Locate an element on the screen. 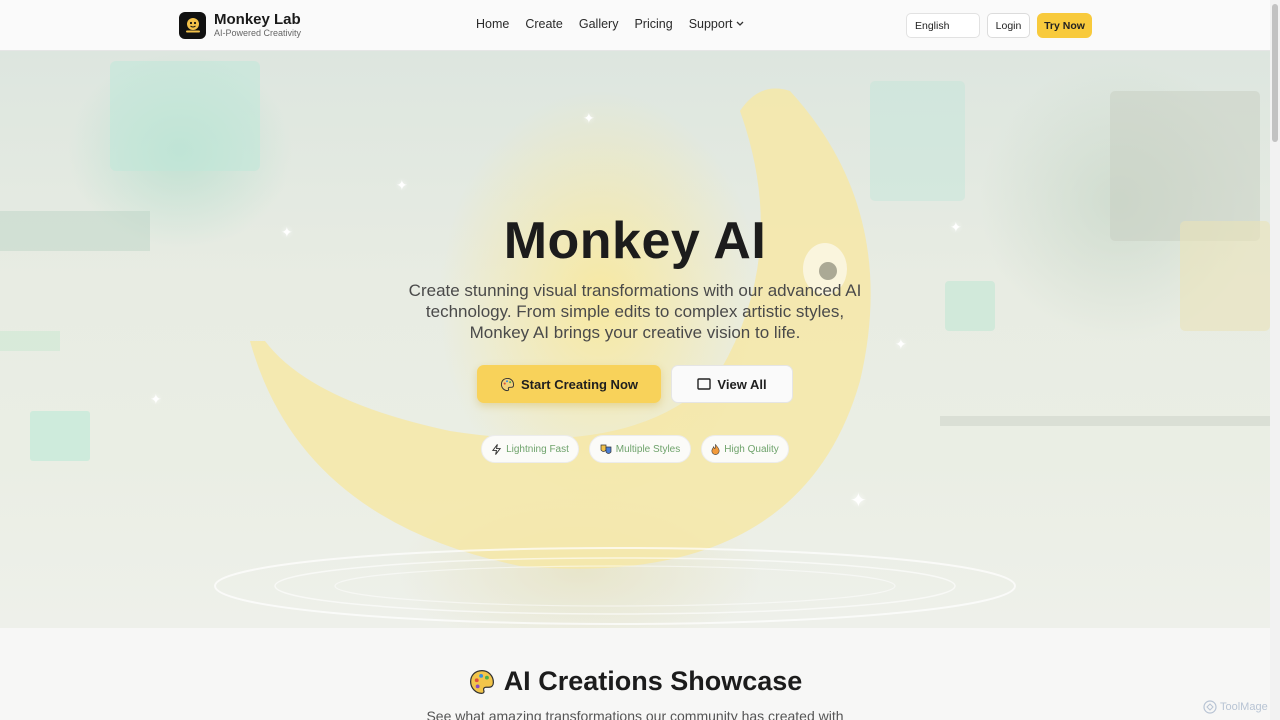 Image resolution: width=1280 pixels, height=720 pixels. brand: Monkey Lab AI-Powered Creativity is located at coordinates (240, 25).